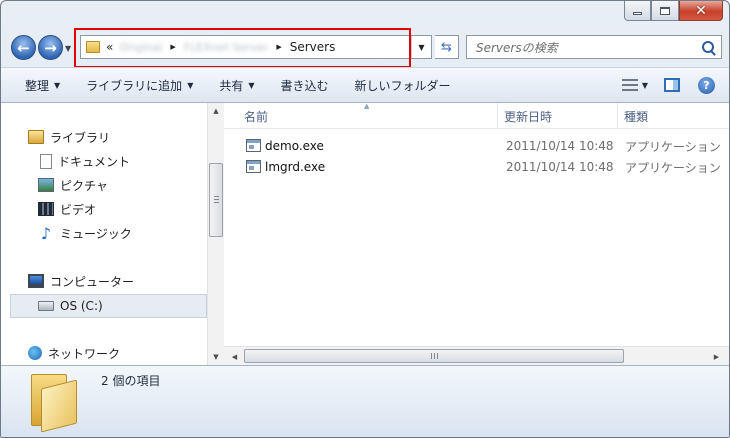  I want to click on refresh-icon: ⇆, so click(446, 47).